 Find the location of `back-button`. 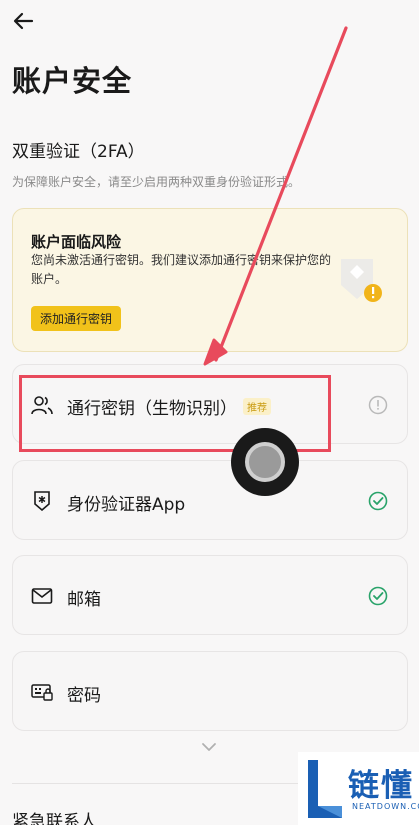

back-button is located at coordinates (23, 21).